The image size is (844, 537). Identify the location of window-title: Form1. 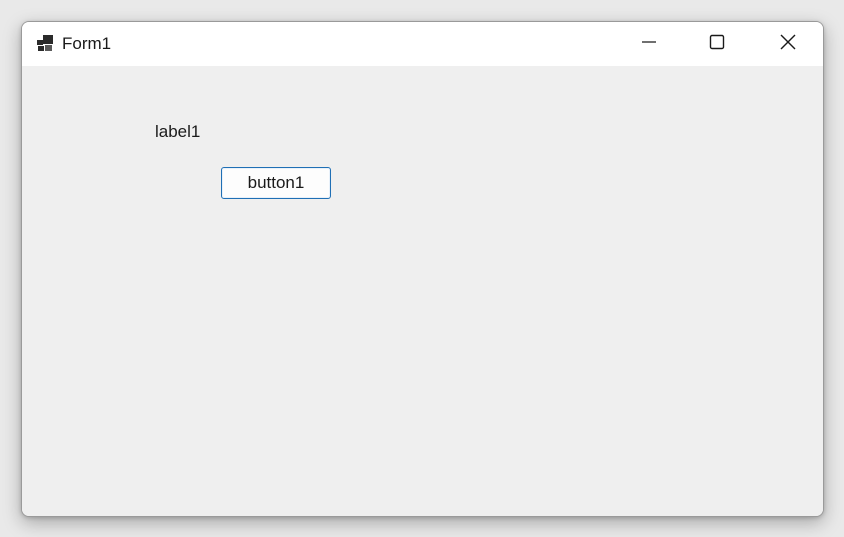
(87, 43).